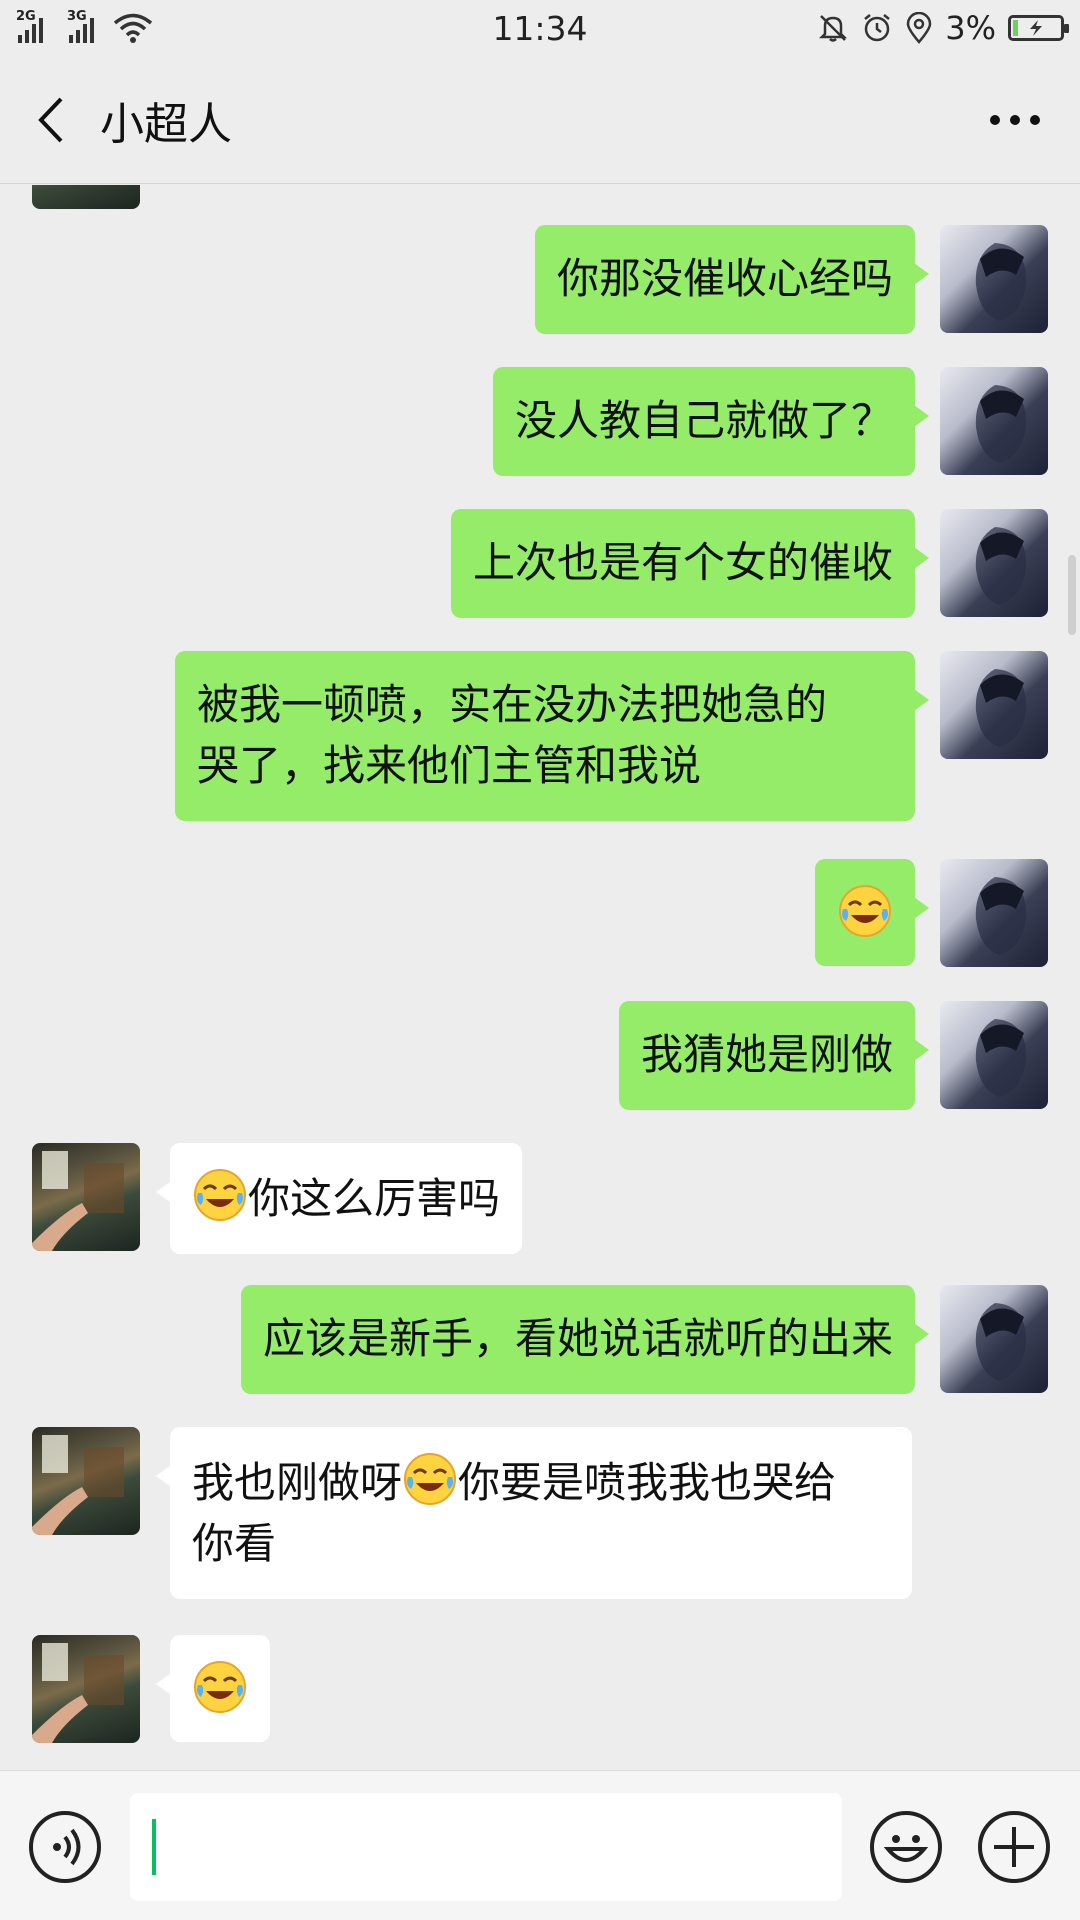  What do you see at coordinates (26, 16) in the screenshot?
I see `network-2g-label: 2G` at bounding box center [26, 16].